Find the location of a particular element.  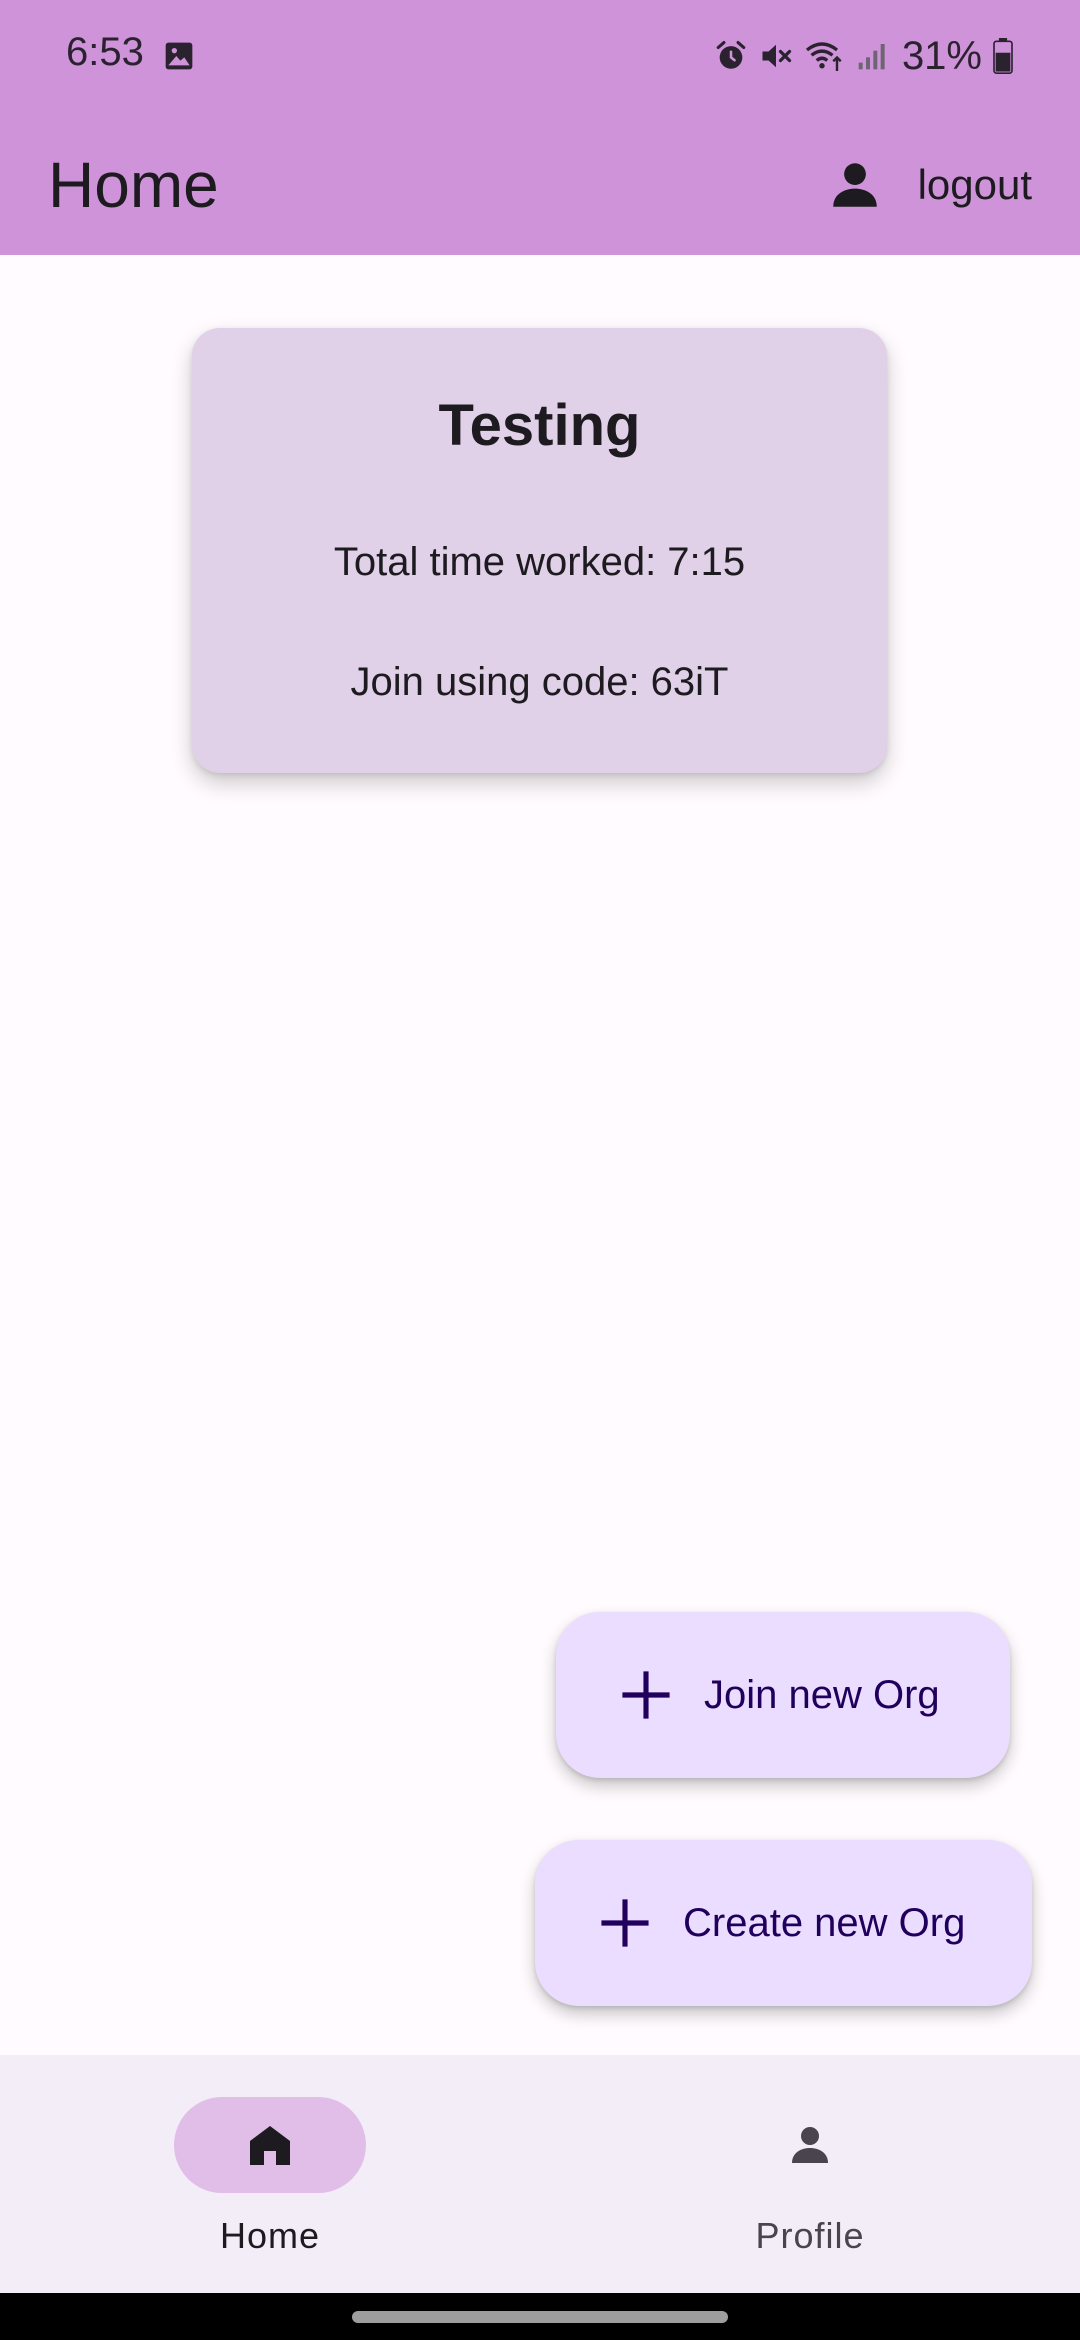

status-time: 6:53 is located at coordinates (105, 52).